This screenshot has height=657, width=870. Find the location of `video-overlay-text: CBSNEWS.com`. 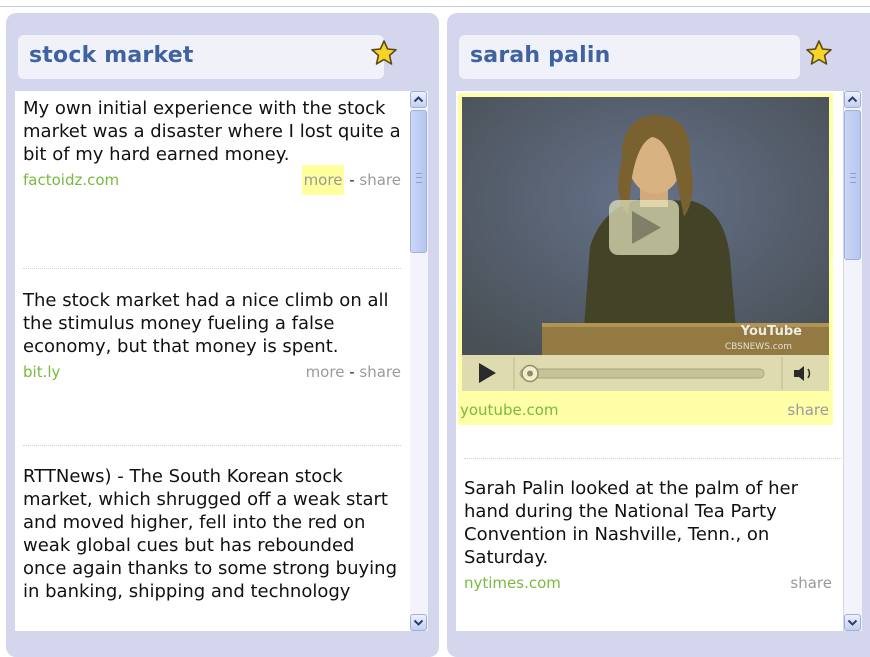

video-overlay-text: CBSNEWS.com is located at coordinates (758, 347).